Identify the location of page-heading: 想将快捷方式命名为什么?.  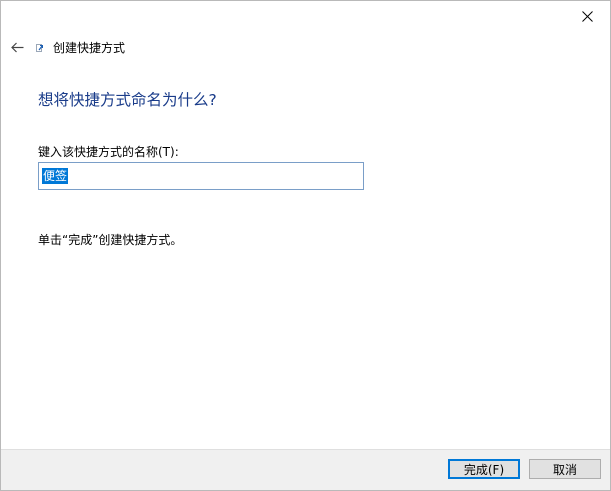
(127, 100).